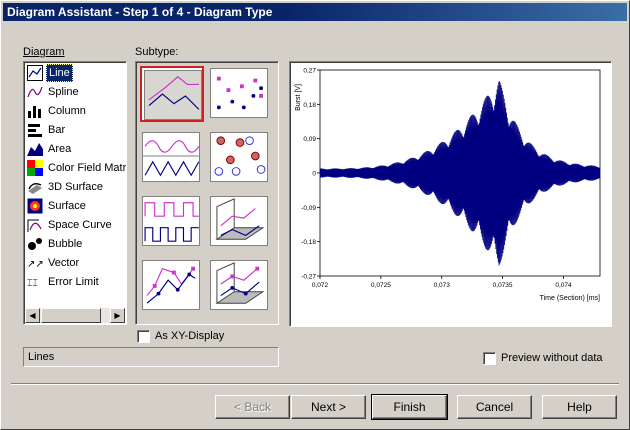 The height and width of the screenshot is (430, 630). Describe the element at coordinates (190, 336) in the screenshot. I see `xy-display-label: As XY-Display` at that location.